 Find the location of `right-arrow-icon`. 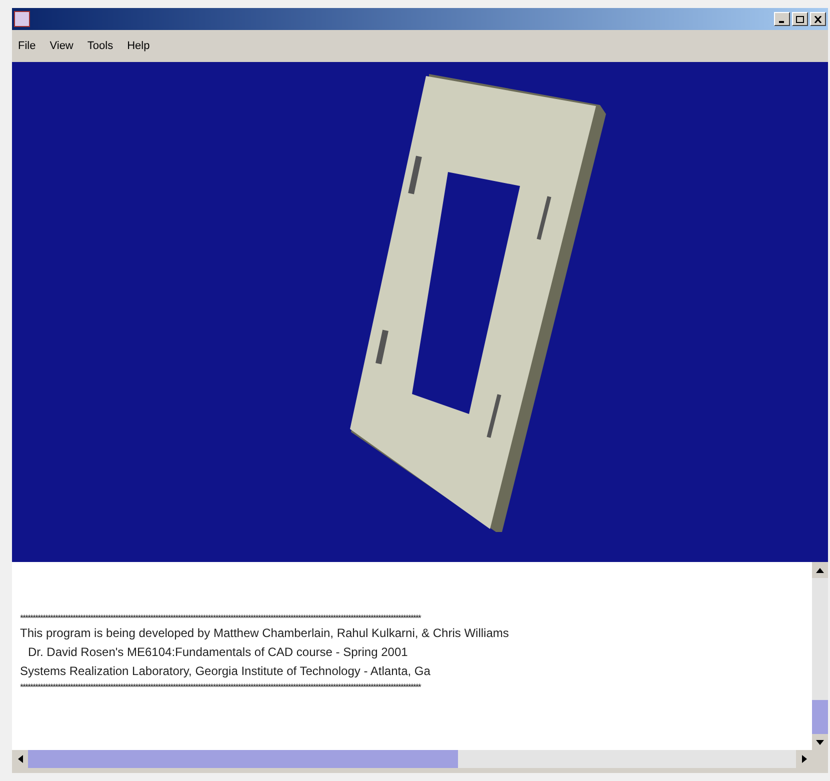

right-arrow-icon is located at coordinates (804, 759).